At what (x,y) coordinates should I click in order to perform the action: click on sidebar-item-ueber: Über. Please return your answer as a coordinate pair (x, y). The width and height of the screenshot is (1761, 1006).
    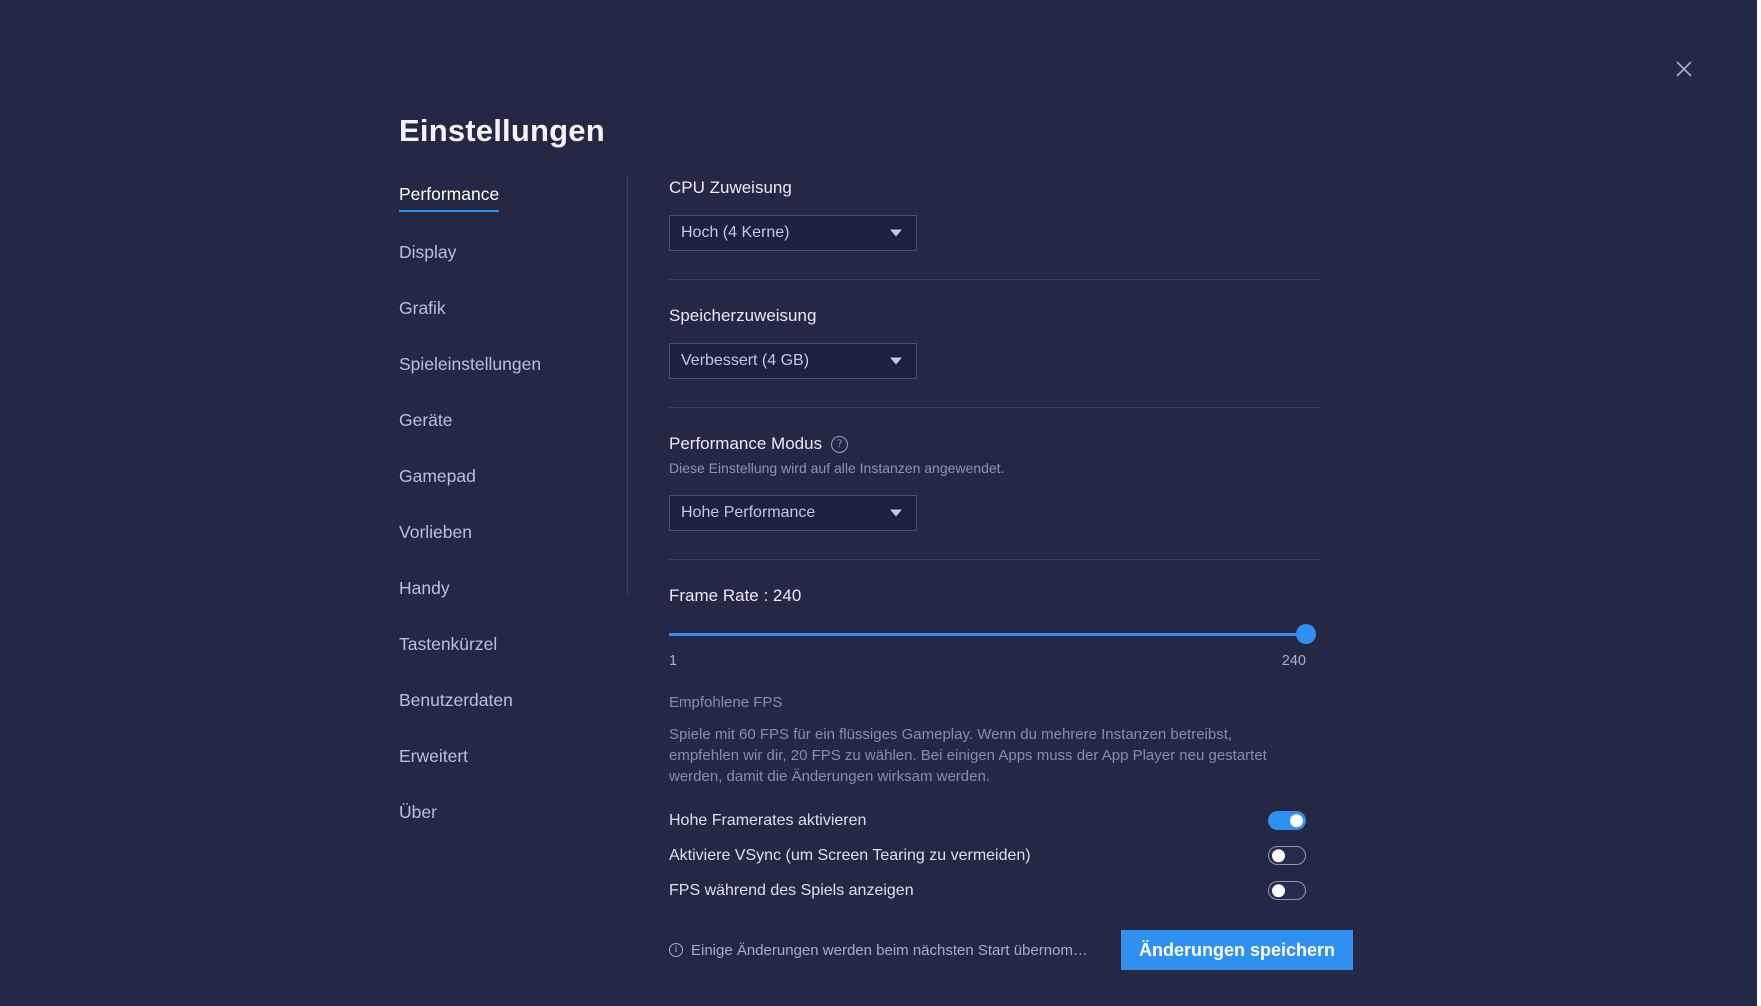
    Looking at the image, I should click on (418, 815).